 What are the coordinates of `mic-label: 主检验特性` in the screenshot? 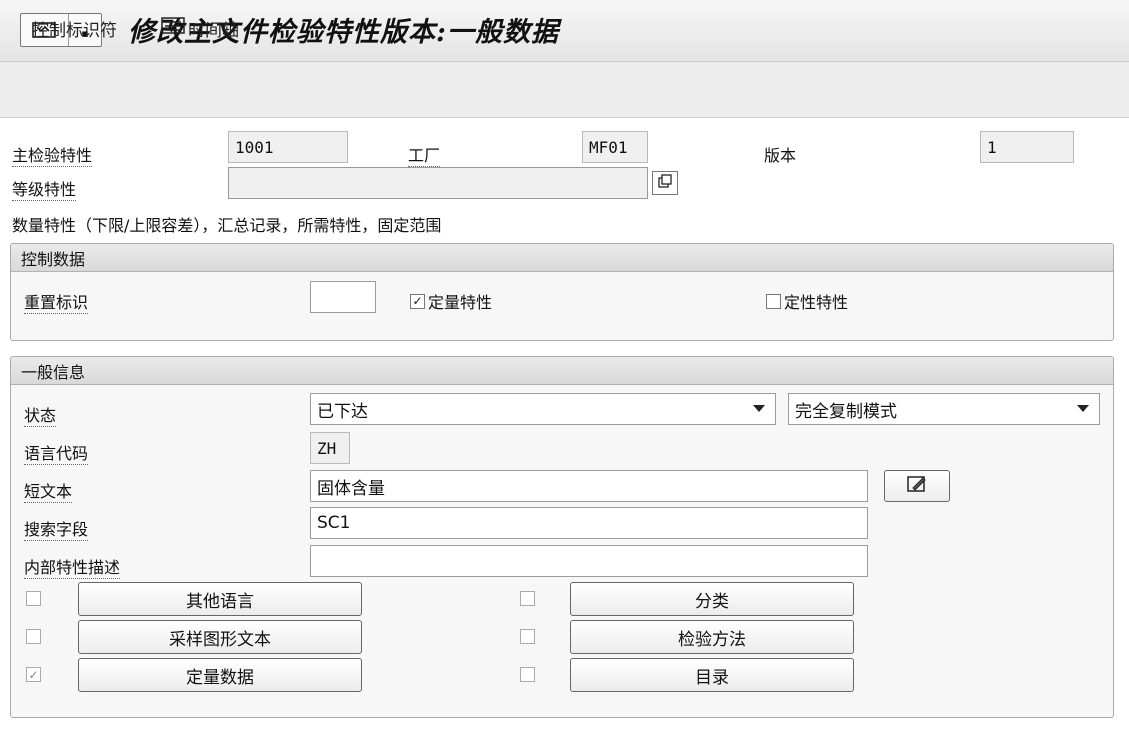 It's located at (52, 154).